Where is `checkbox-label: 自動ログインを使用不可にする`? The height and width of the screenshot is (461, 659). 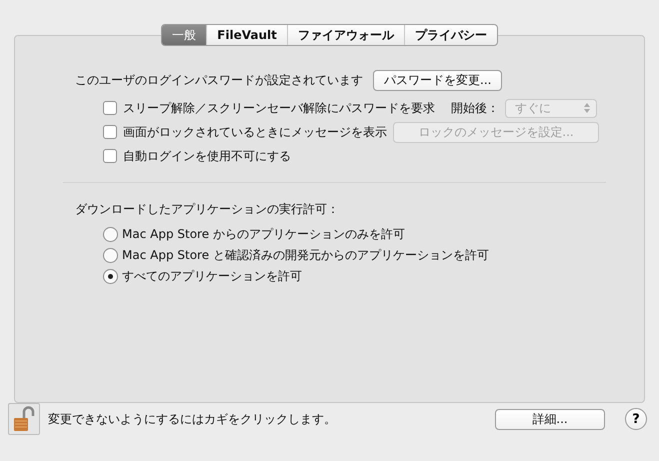 checkbox-label: 自動ログインを使用不可にする is located at coordinates (207, 156).